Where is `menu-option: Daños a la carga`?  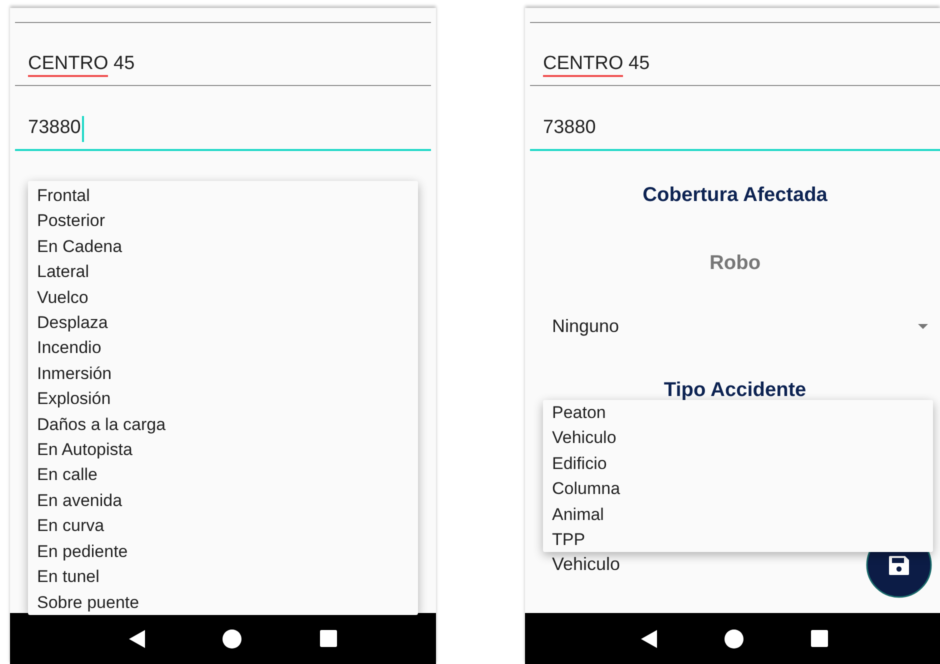 menu-option: Daños a la carga is located at coordinates (223, 425).